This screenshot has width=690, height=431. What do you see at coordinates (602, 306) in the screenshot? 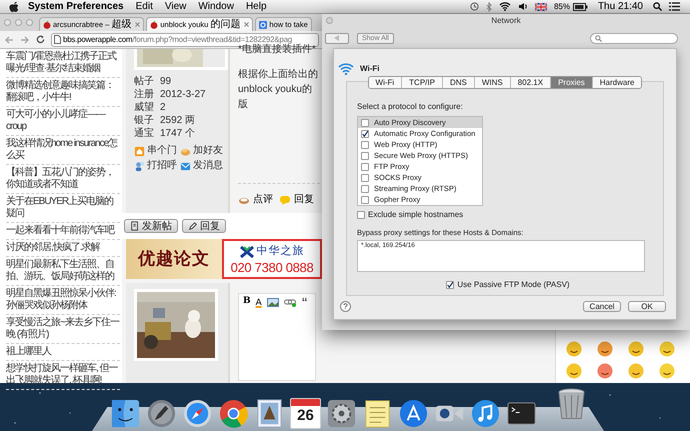
I see `dialog-button: Cancel` at bounding box center [602, 306].